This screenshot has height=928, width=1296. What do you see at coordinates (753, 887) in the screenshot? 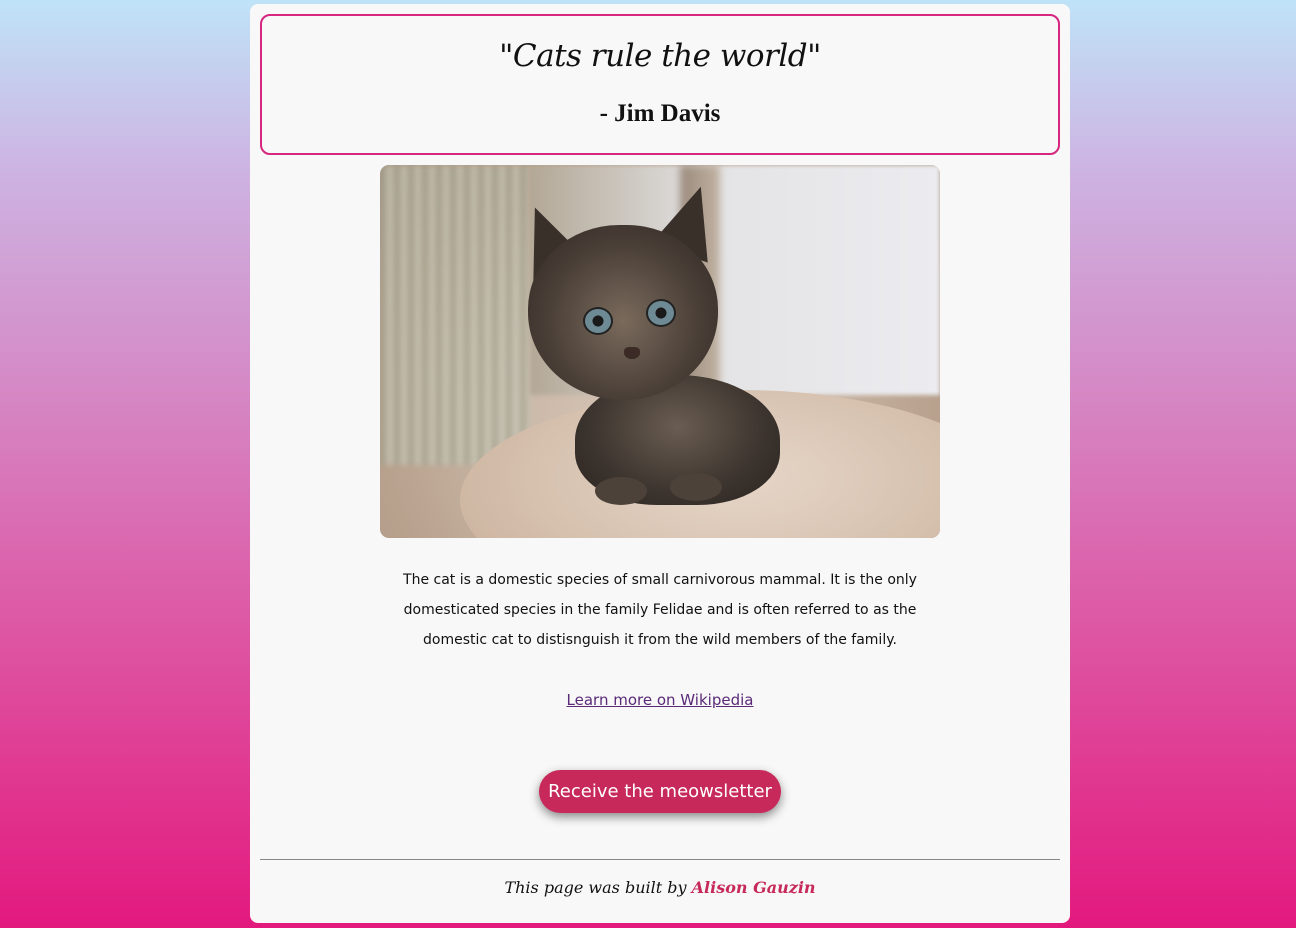
I see `footer-author: Alison Gauzin` at bounding box center [753, 887].